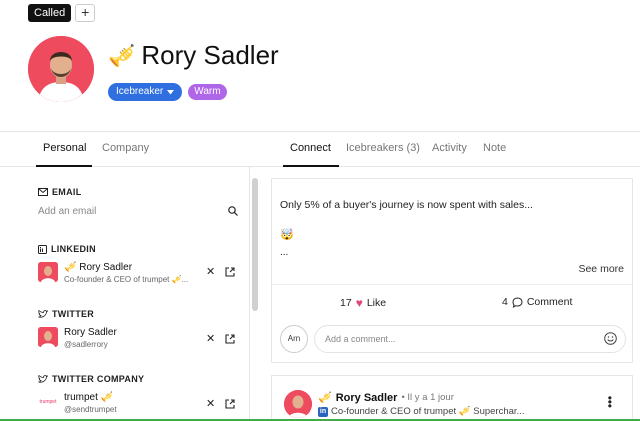  What do you see at coordinates (601, 269) in the screenshot?
I see `see-more-link: See more` at bounding box center [601, 269].